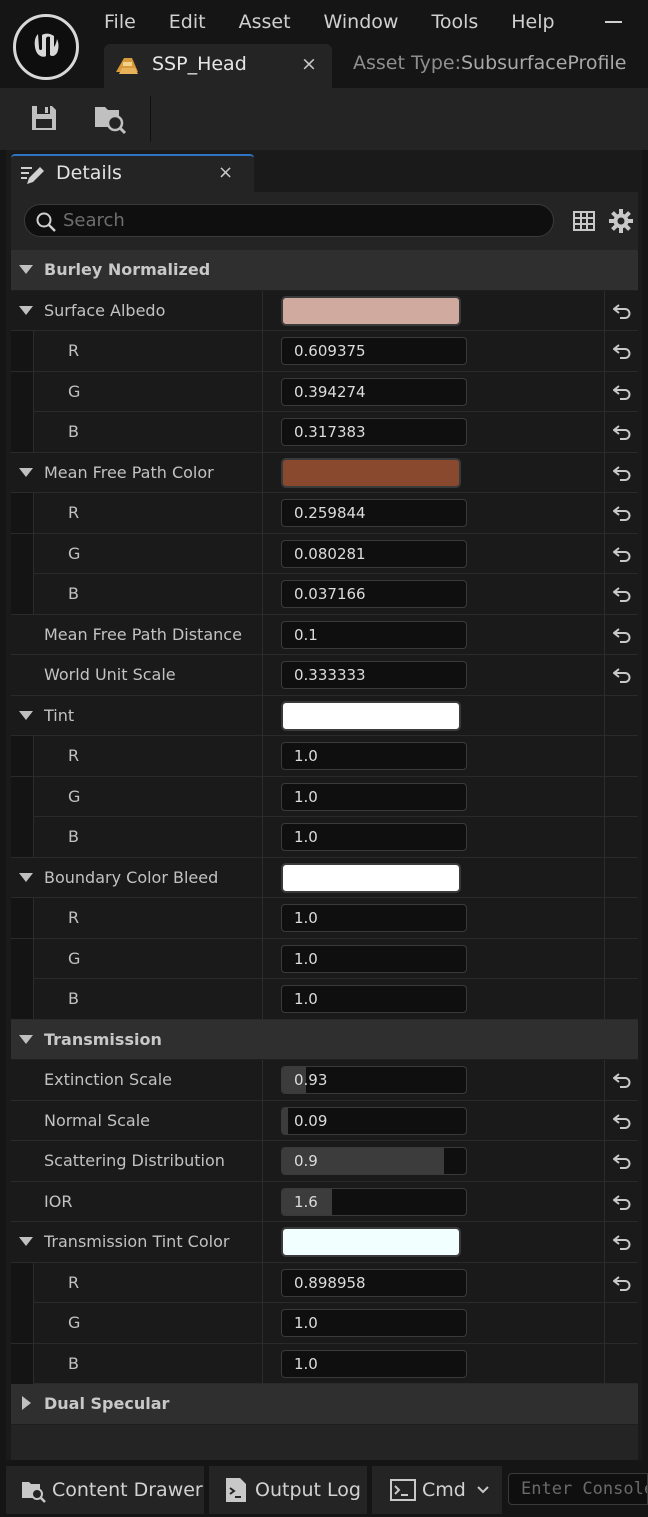 This screenshot has height=1517, width=648. Describe the element at coordinates (73, 1363) in the screenshot. I see `property-label: B` at that location.